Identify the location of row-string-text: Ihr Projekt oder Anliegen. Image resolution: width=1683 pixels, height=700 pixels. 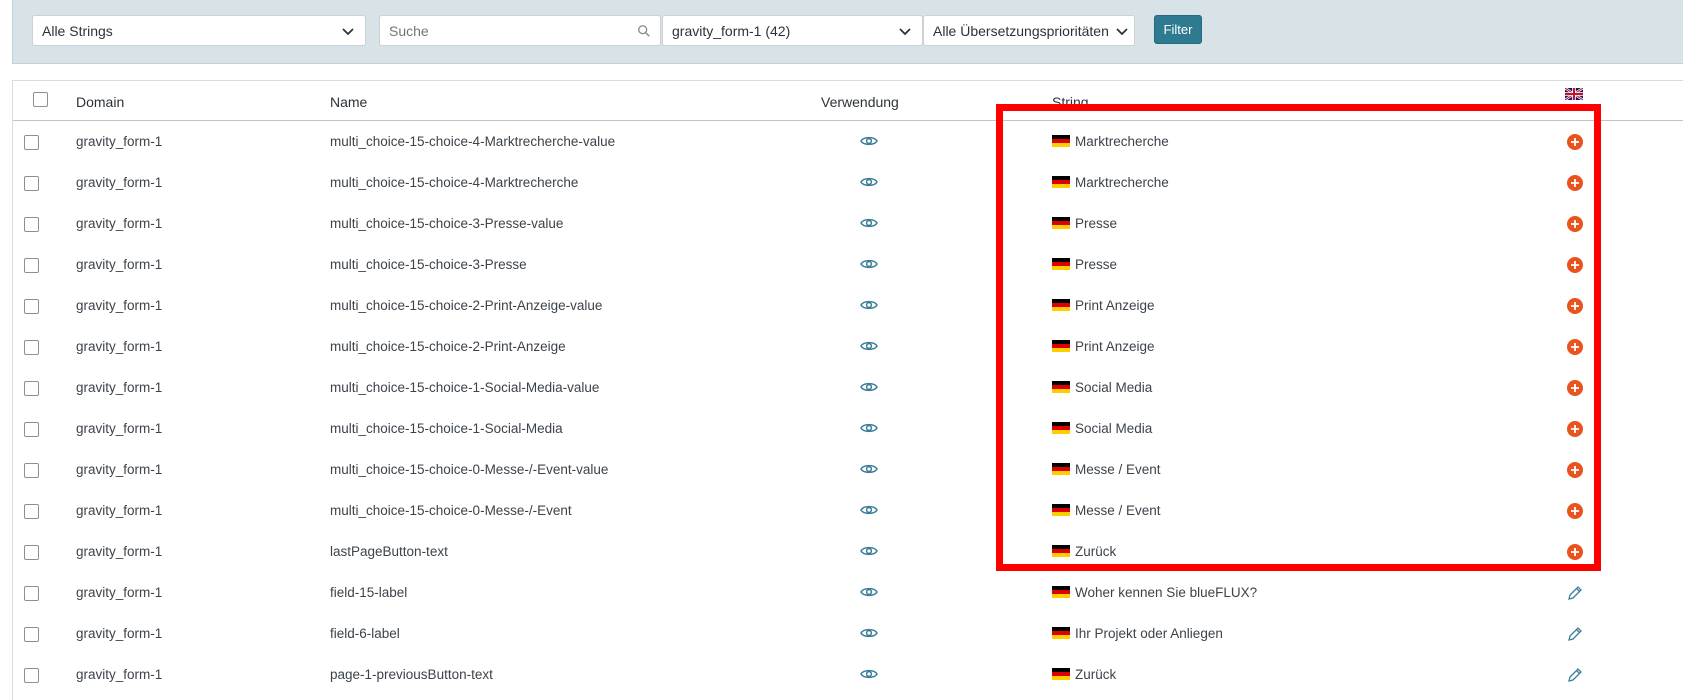
(1149, 633).